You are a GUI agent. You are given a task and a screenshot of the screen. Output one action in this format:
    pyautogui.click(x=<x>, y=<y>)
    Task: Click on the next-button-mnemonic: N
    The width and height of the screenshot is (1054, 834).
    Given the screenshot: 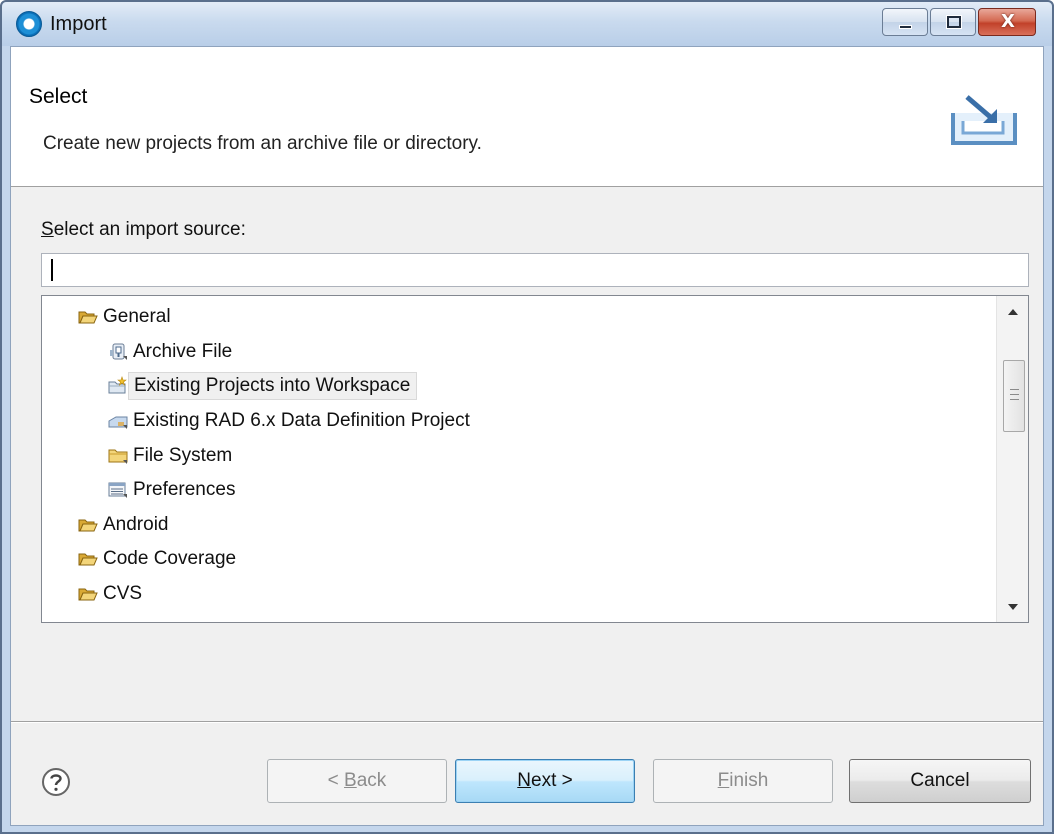 What is the action you would take?
    pyautogui.click(x=524, y=780)
    